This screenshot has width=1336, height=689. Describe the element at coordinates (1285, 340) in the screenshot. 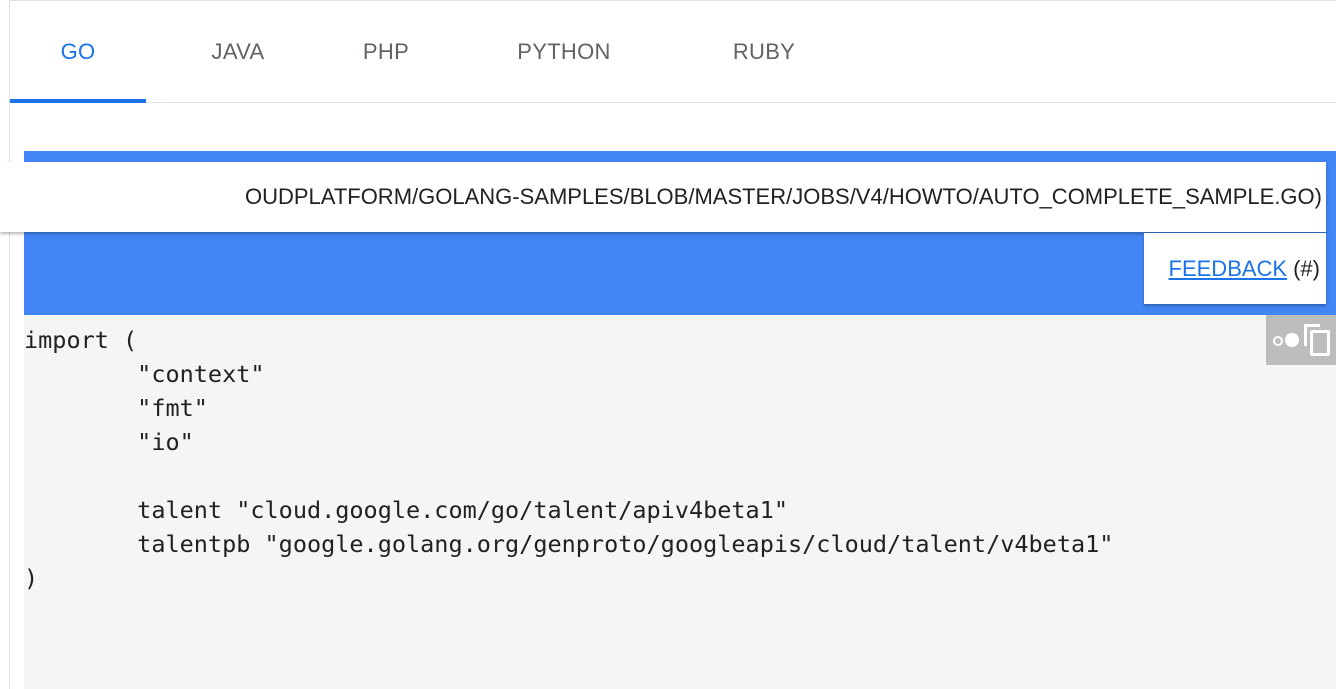

I see `dark-theme-toggle-icon` at that location.